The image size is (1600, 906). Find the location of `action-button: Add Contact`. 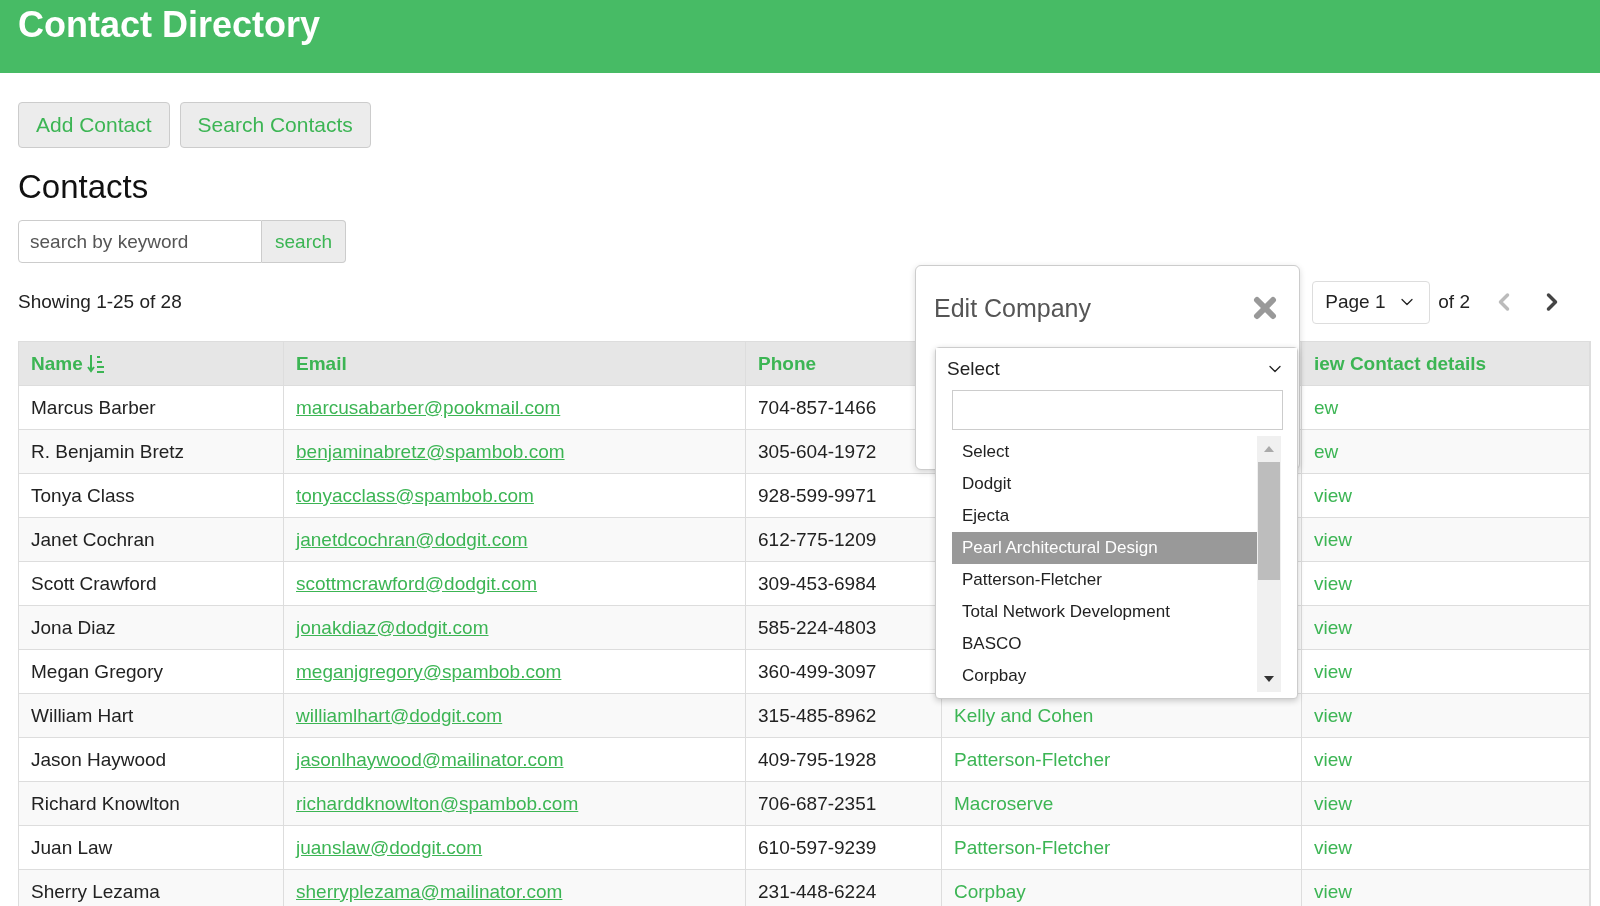

action-button: Add Contact is located at coordinates (94, 125).